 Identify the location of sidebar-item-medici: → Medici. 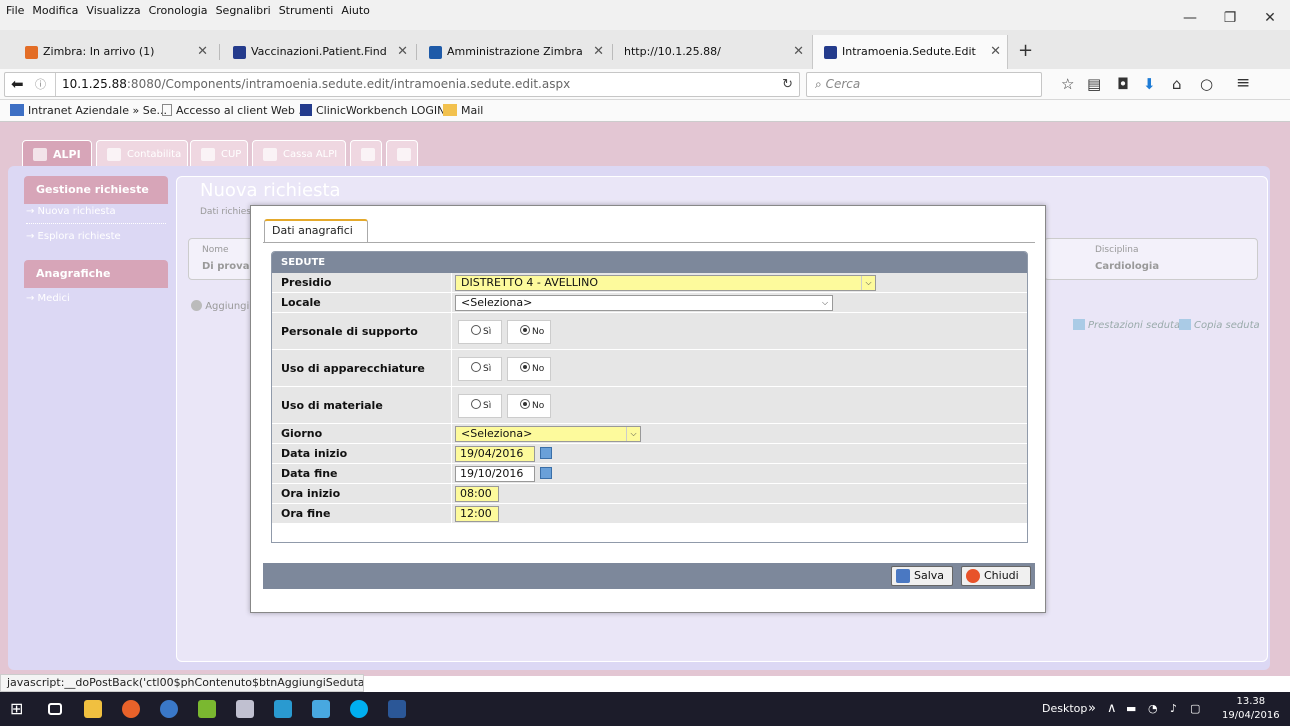
(48, 298).